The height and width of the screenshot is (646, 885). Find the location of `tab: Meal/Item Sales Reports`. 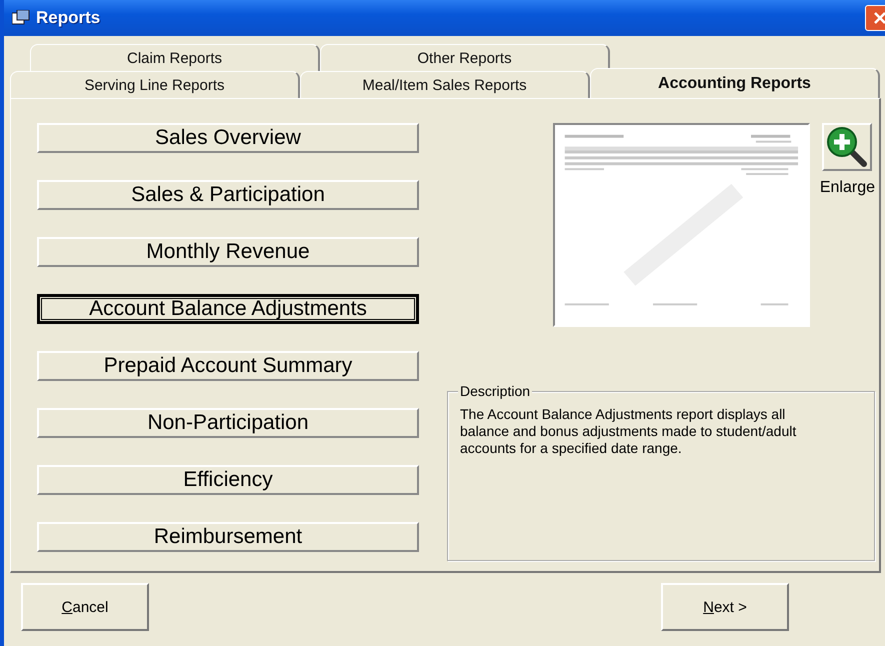

tab: Meal/Item Sales Reports is located at coordinates (445, 84).